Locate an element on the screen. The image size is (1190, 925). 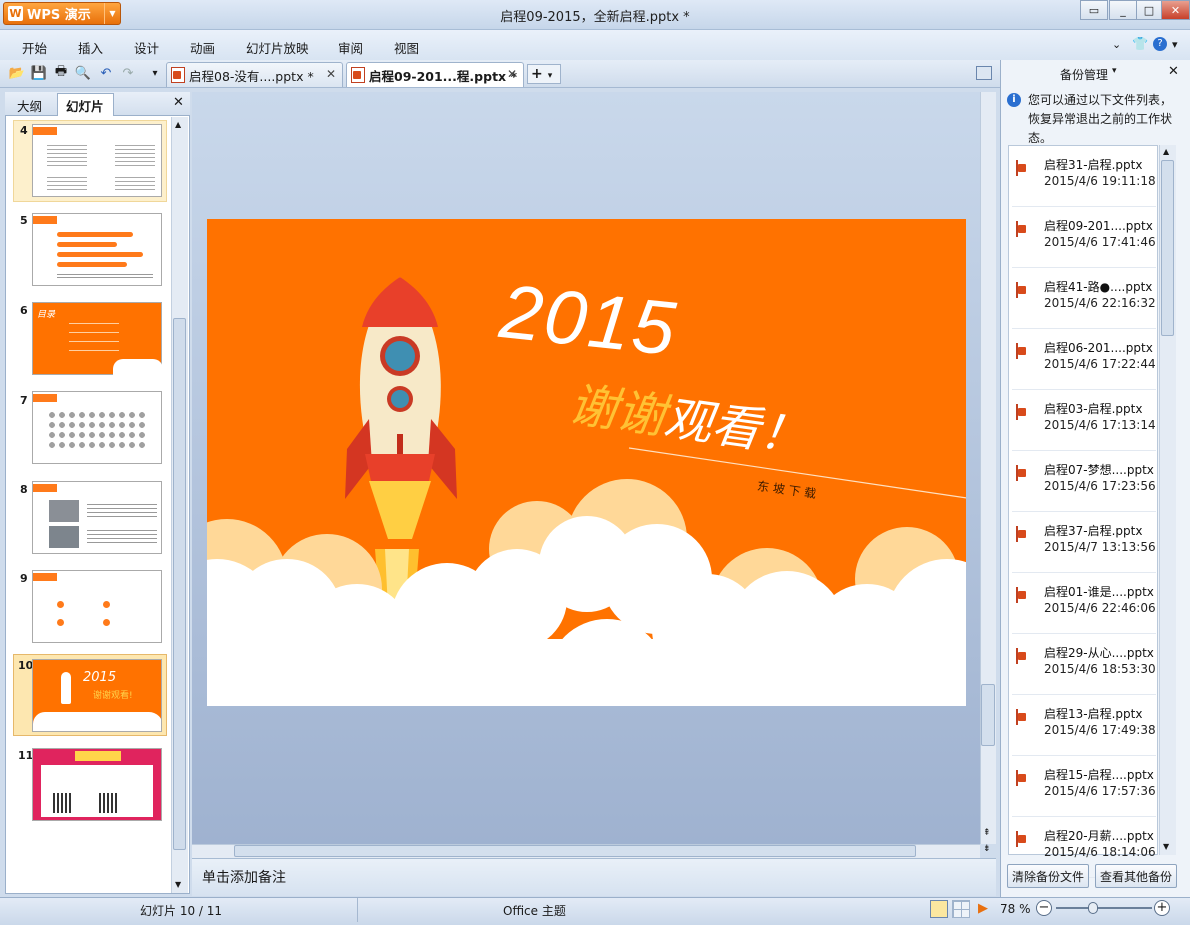
tab-doc-09: 启程09-201...程.pptx * ✕ is located at coordinates (435, 74).